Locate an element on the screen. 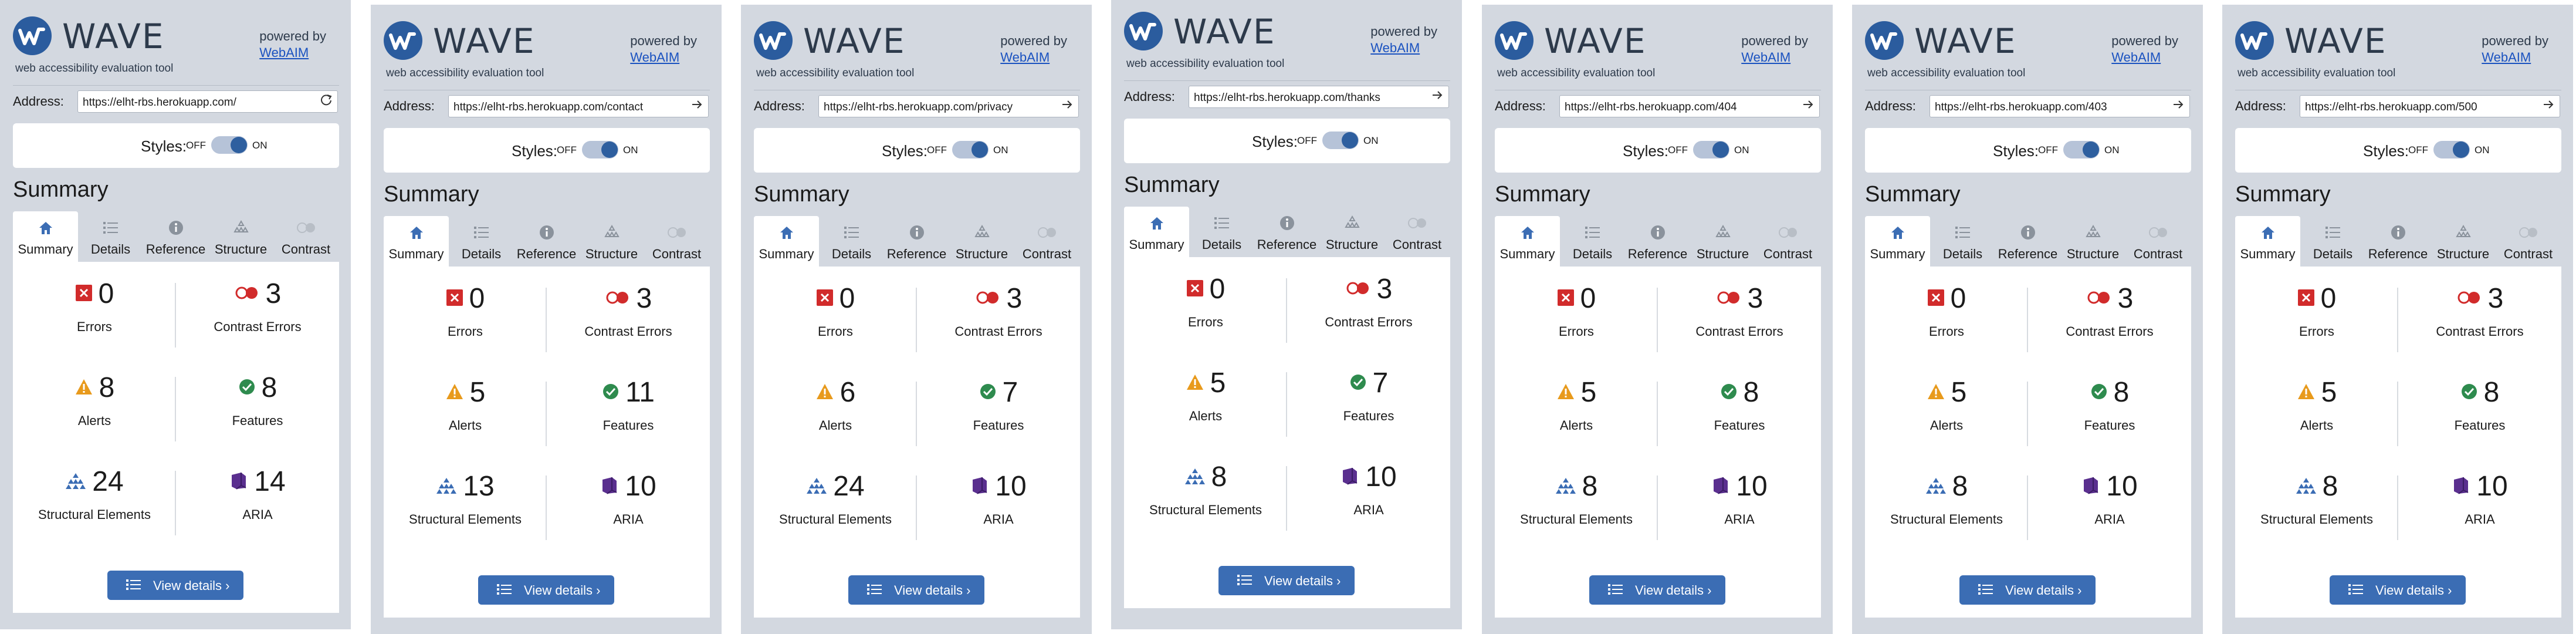 This screenshot has width=2576, height=634. metric-aria: 14 ARIA is located at coordinates (257, 497).